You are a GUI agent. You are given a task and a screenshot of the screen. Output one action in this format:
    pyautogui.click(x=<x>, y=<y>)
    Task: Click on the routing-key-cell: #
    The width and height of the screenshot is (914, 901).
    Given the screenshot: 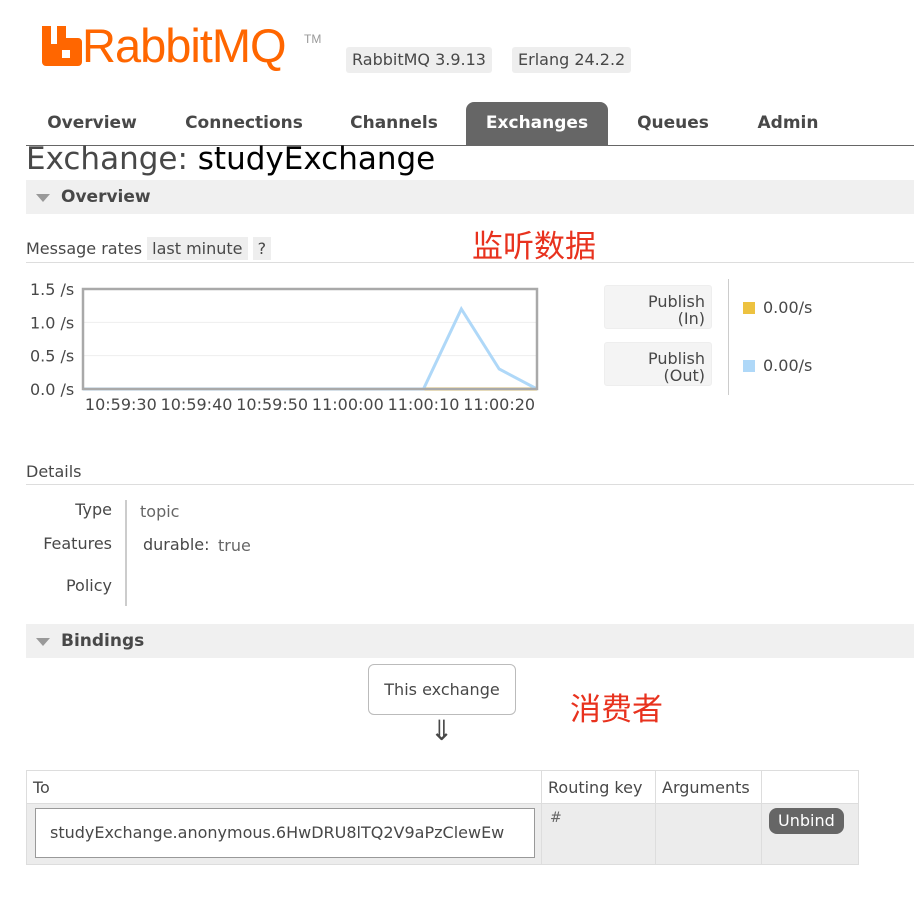 What is the action you would take?
    pyautogui.click(x=598, y=834)
    